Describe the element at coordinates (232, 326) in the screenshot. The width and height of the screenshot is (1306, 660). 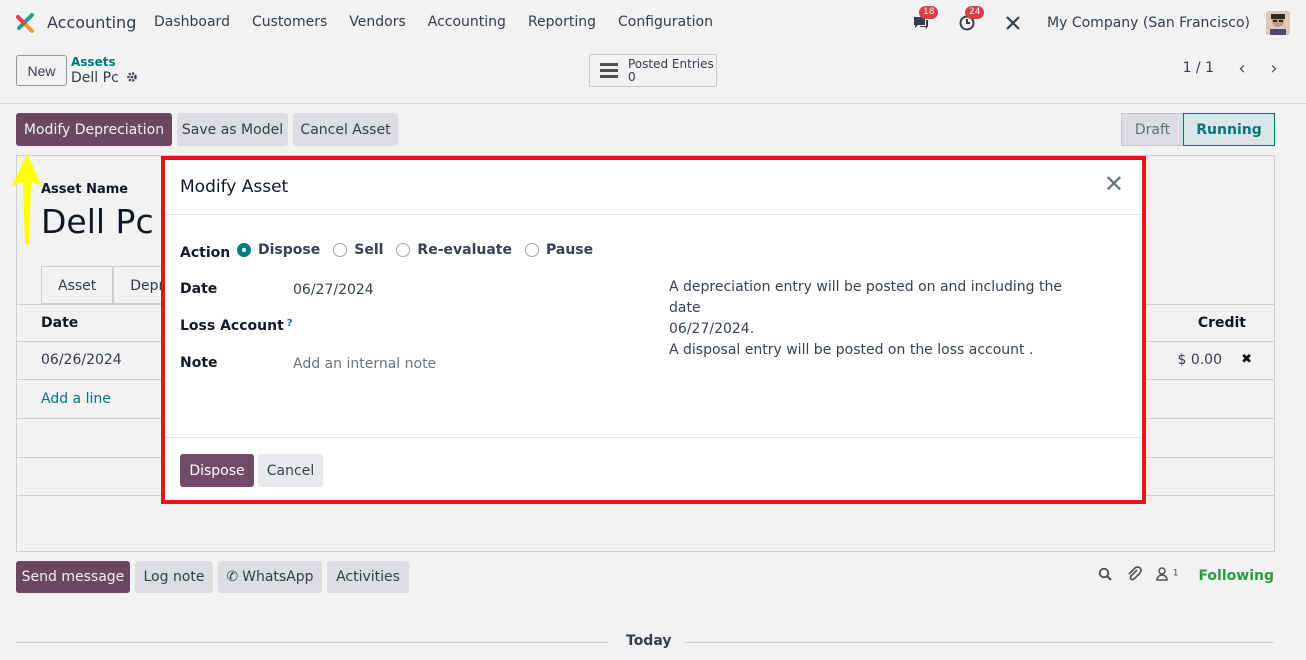
I see `loss-account-label: Loss Account` at that location.